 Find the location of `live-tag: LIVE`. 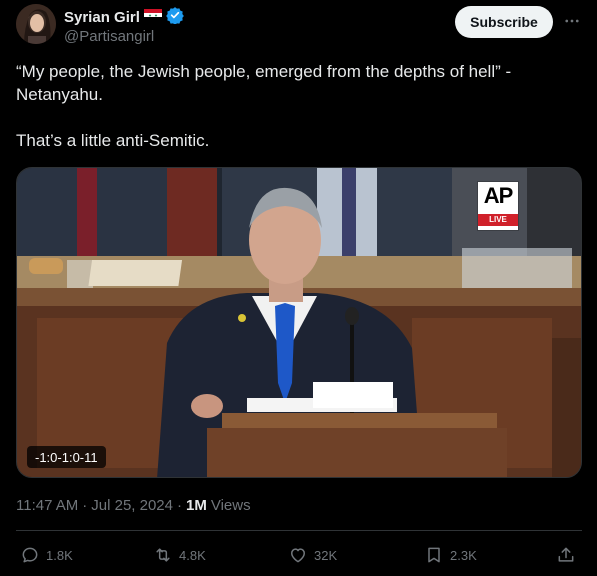

live-tag: LIVE is located at coordinates (498, 220).